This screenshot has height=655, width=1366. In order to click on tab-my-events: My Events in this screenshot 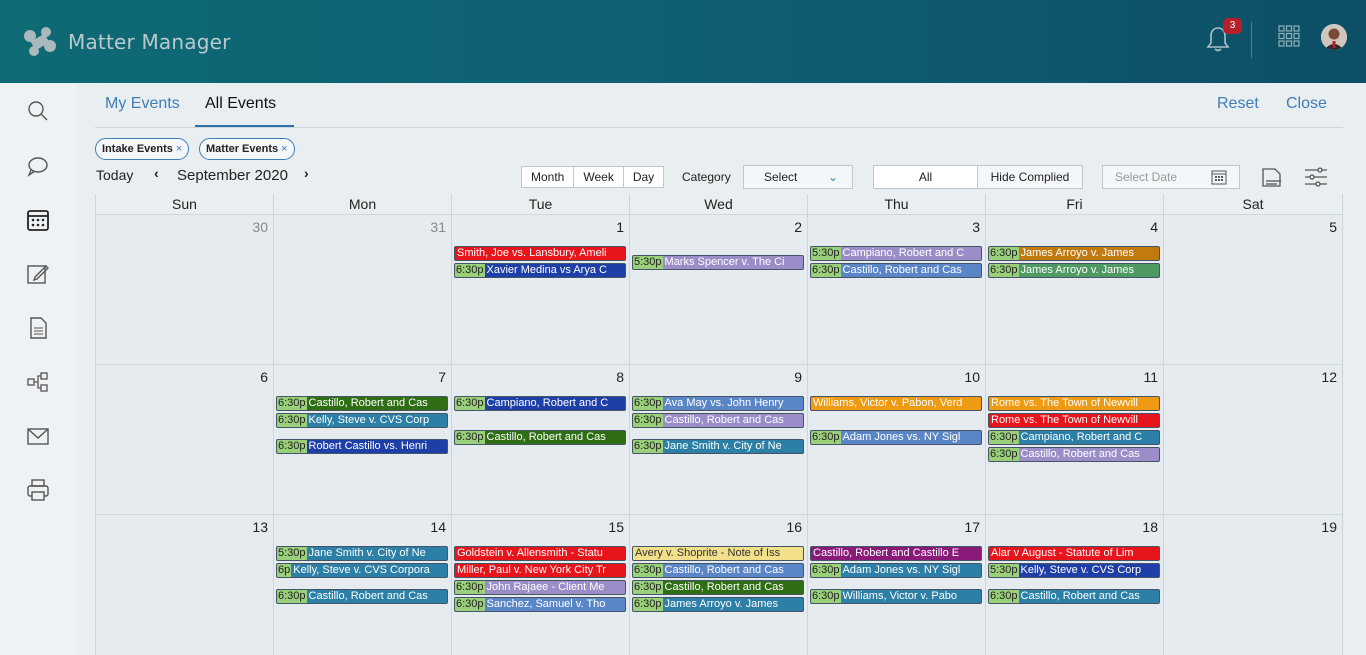, I will do `click(142, 104)`.